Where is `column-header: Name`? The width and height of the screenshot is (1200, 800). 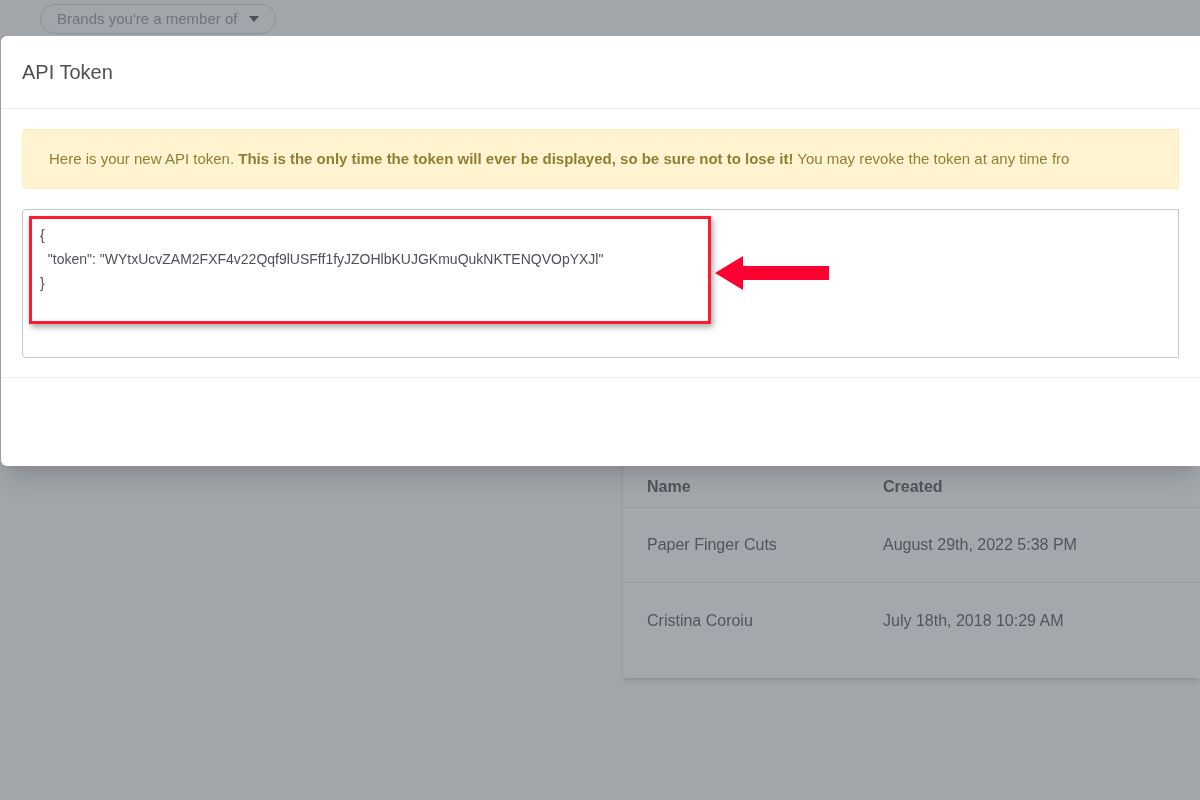
column-header: Name is located at coordinates (669, 486).